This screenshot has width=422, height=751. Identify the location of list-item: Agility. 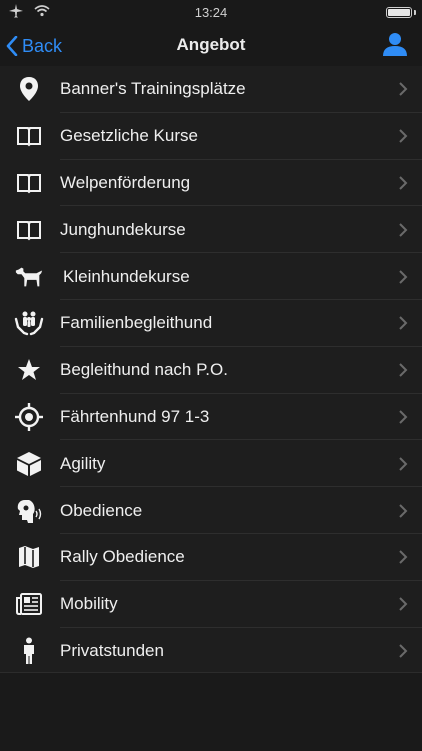
(211, 463).